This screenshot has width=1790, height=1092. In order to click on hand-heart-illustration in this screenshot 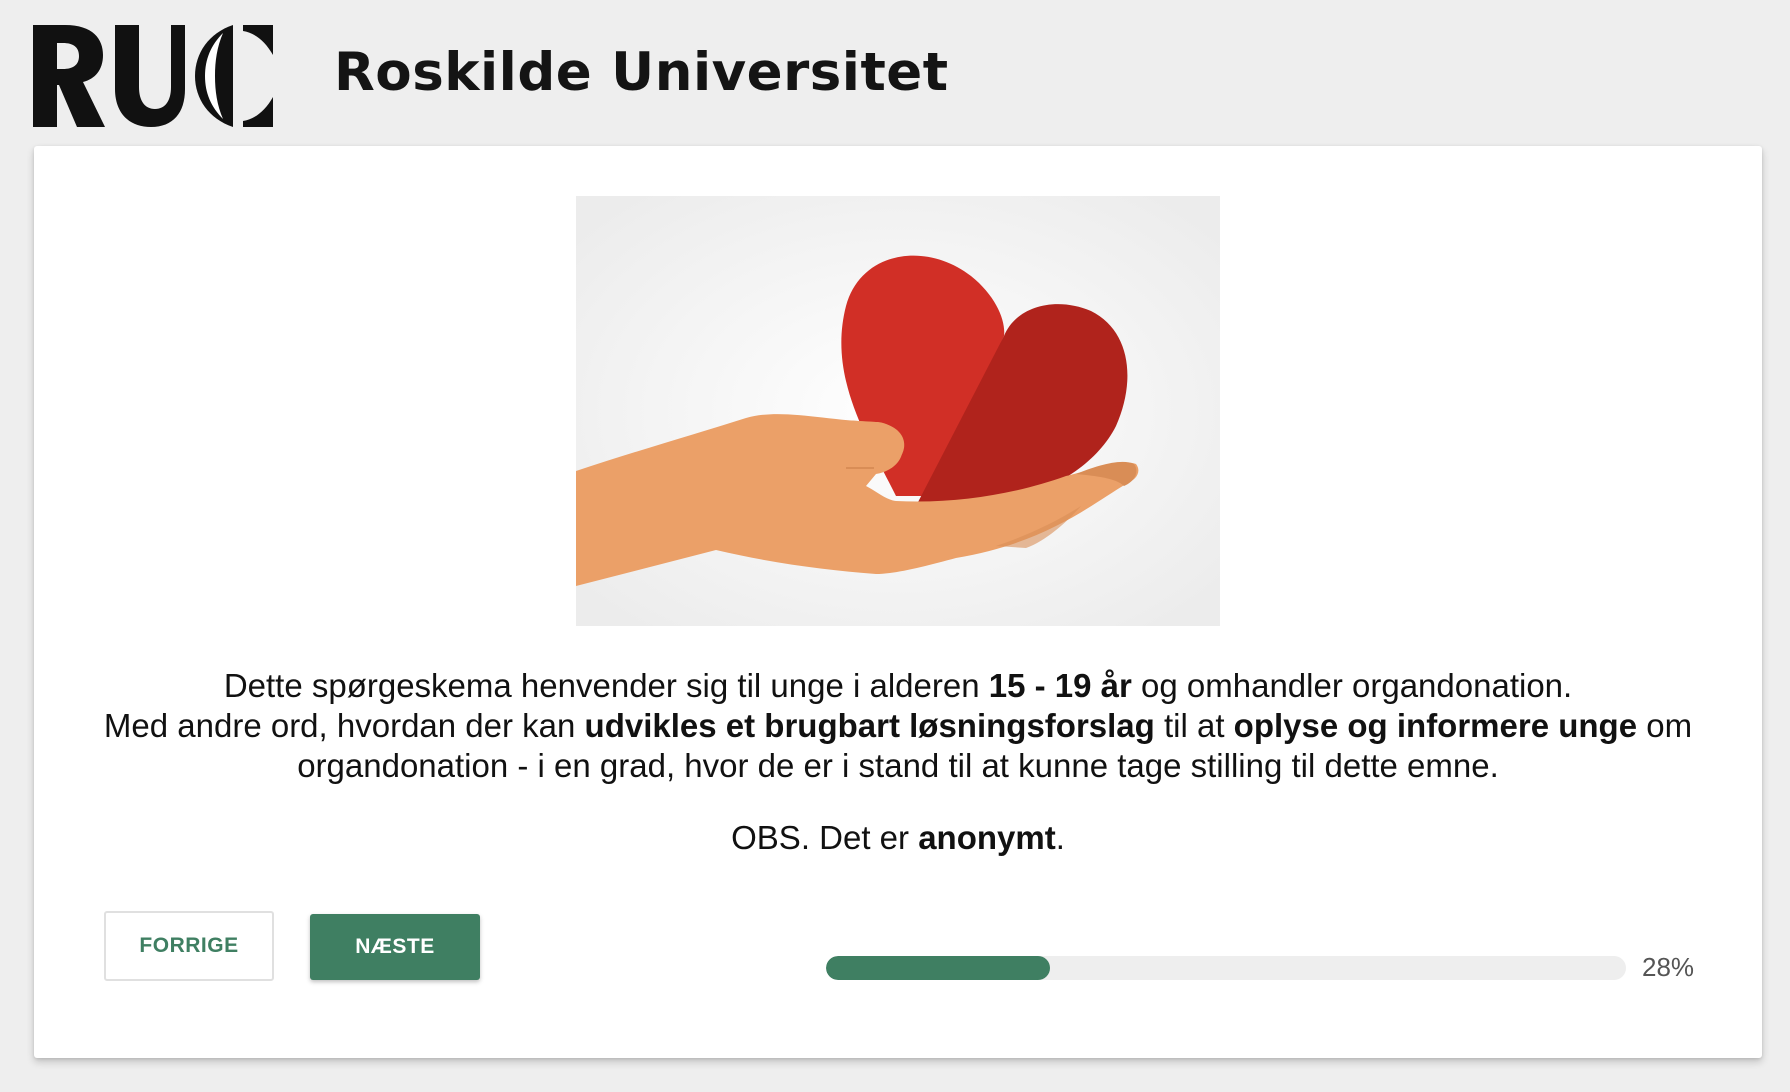, I will do `click(898, 411)`.